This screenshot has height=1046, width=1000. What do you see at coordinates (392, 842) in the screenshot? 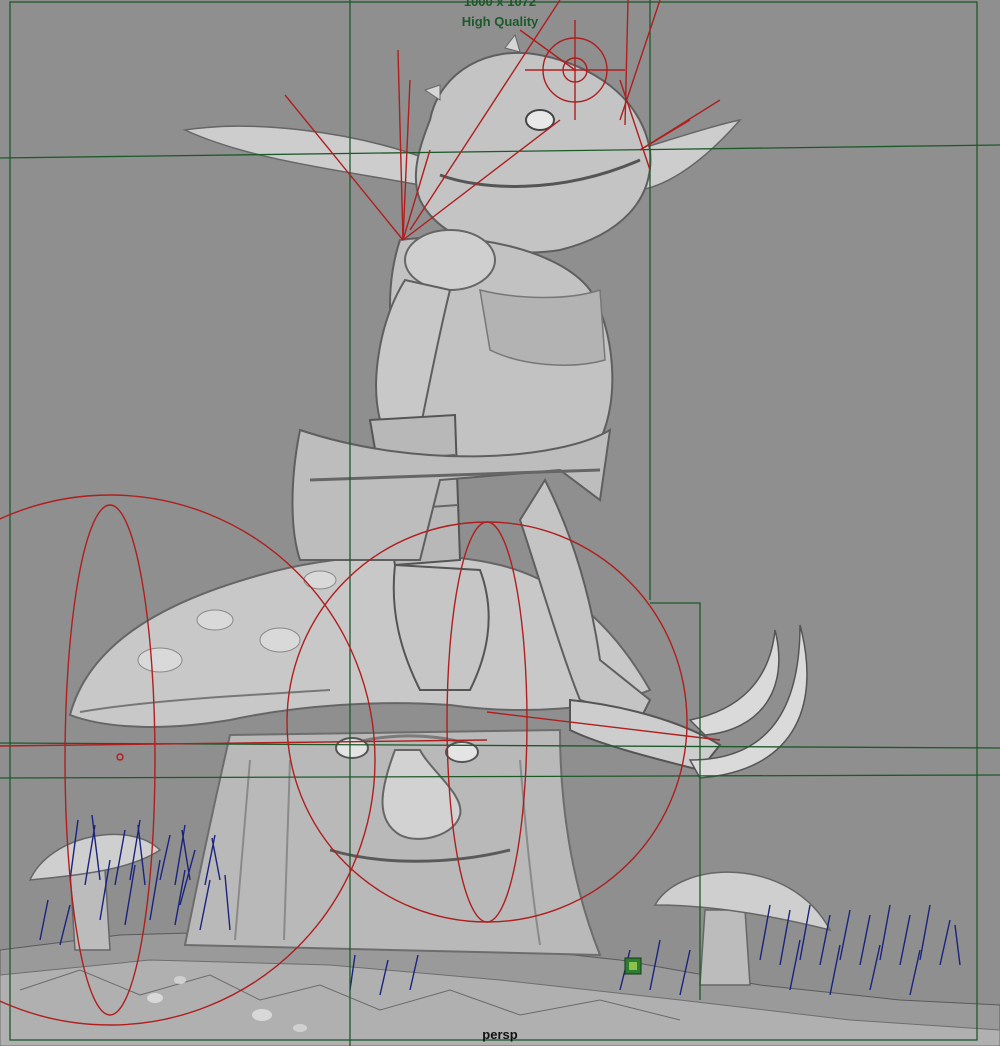
I see `mushroom-stem` at bounding box center [392, 842].